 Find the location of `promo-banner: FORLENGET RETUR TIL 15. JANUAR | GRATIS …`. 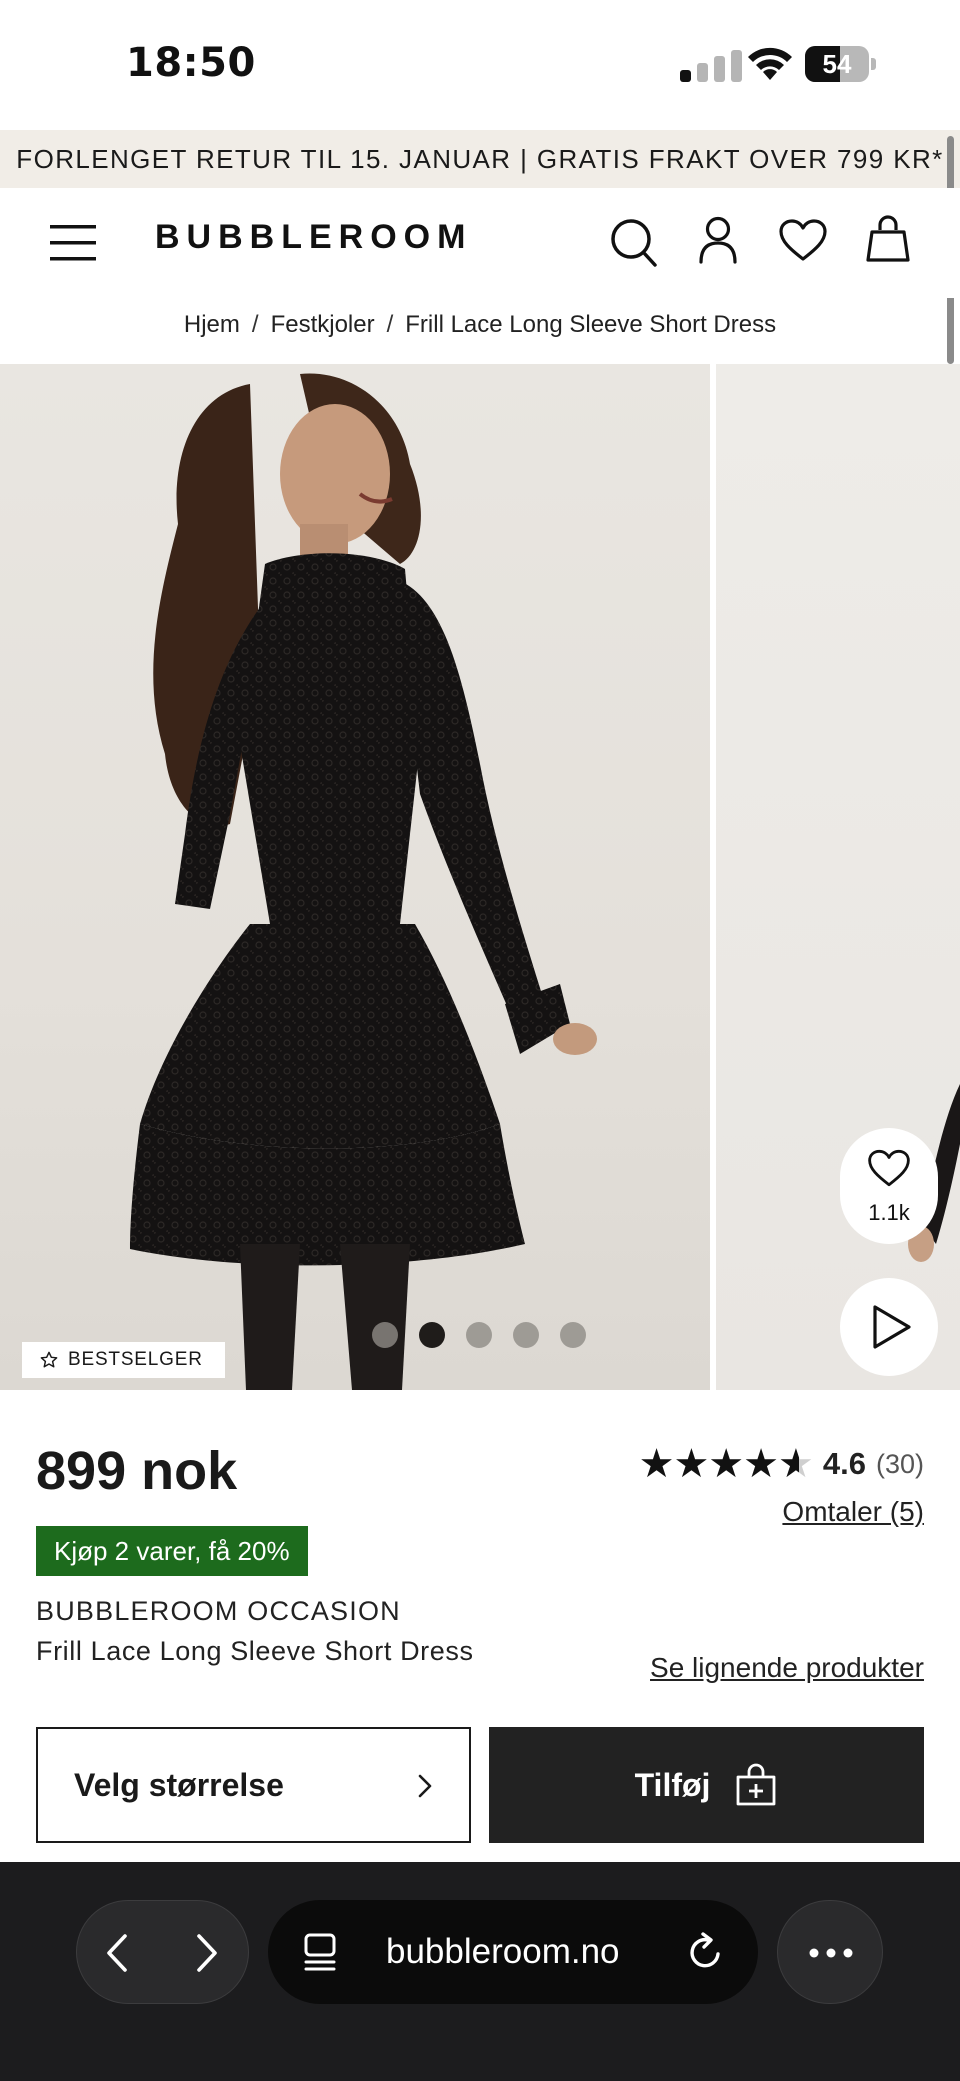

promo-banner: FORLENGET RETUR TIL 15. JANUAR | GRATIS … is located at coordinates (480, 159).